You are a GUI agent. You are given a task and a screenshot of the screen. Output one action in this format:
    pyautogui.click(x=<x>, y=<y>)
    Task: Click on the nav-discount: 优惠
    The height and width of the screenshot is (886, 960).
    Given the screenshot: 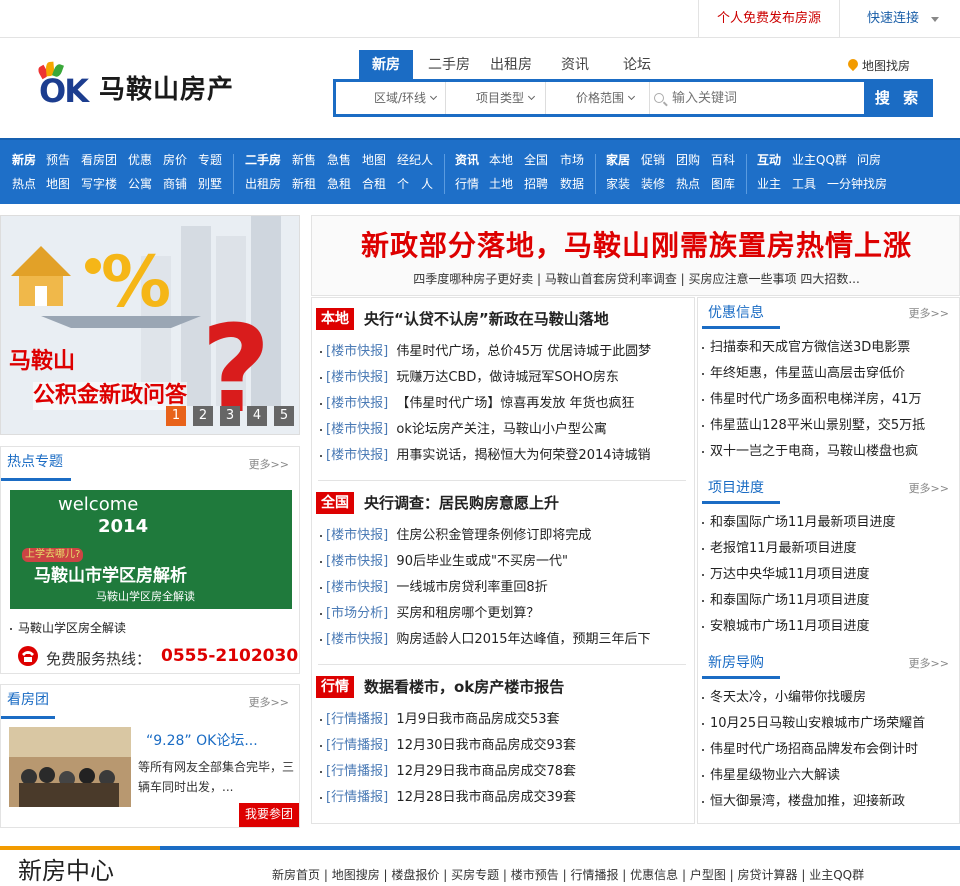 What is the action you would take?
    pyautogui.click(x=140, y=160)
    